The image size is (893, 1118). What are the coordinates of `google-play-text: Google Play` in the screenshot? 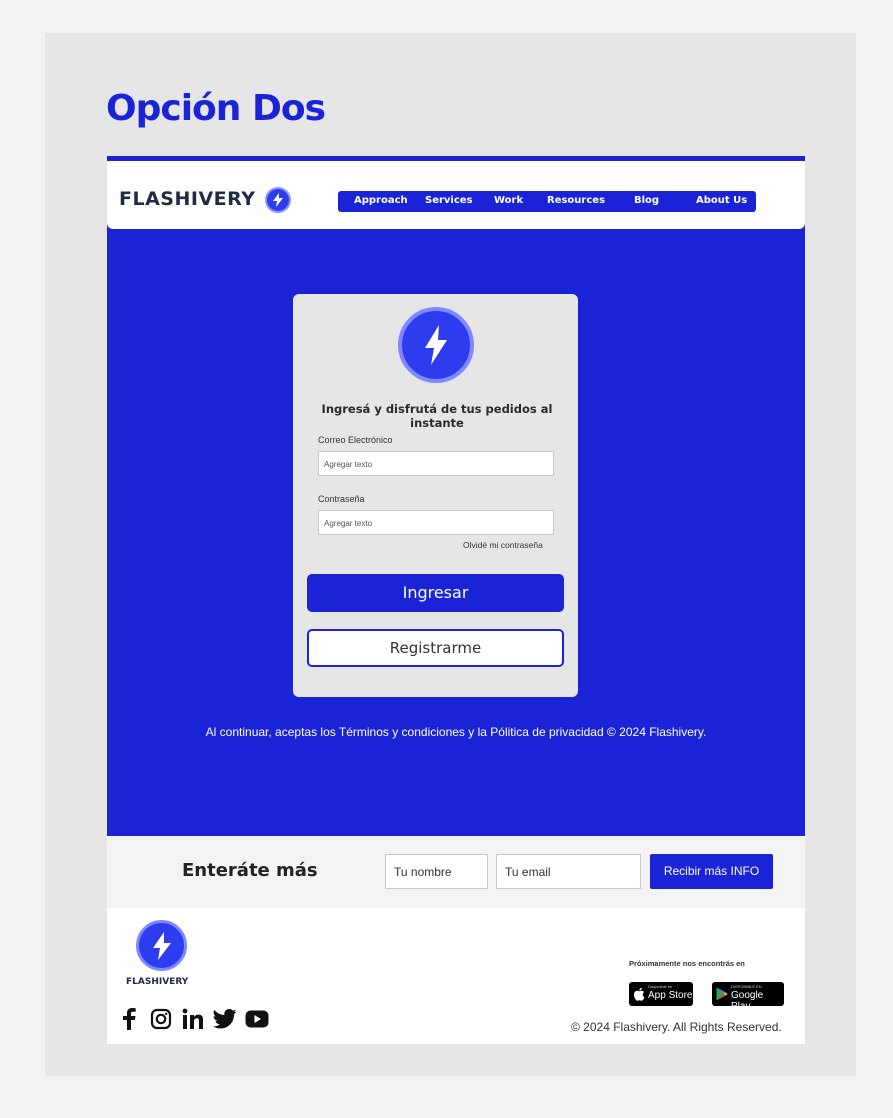 It's located at (747, 1001).